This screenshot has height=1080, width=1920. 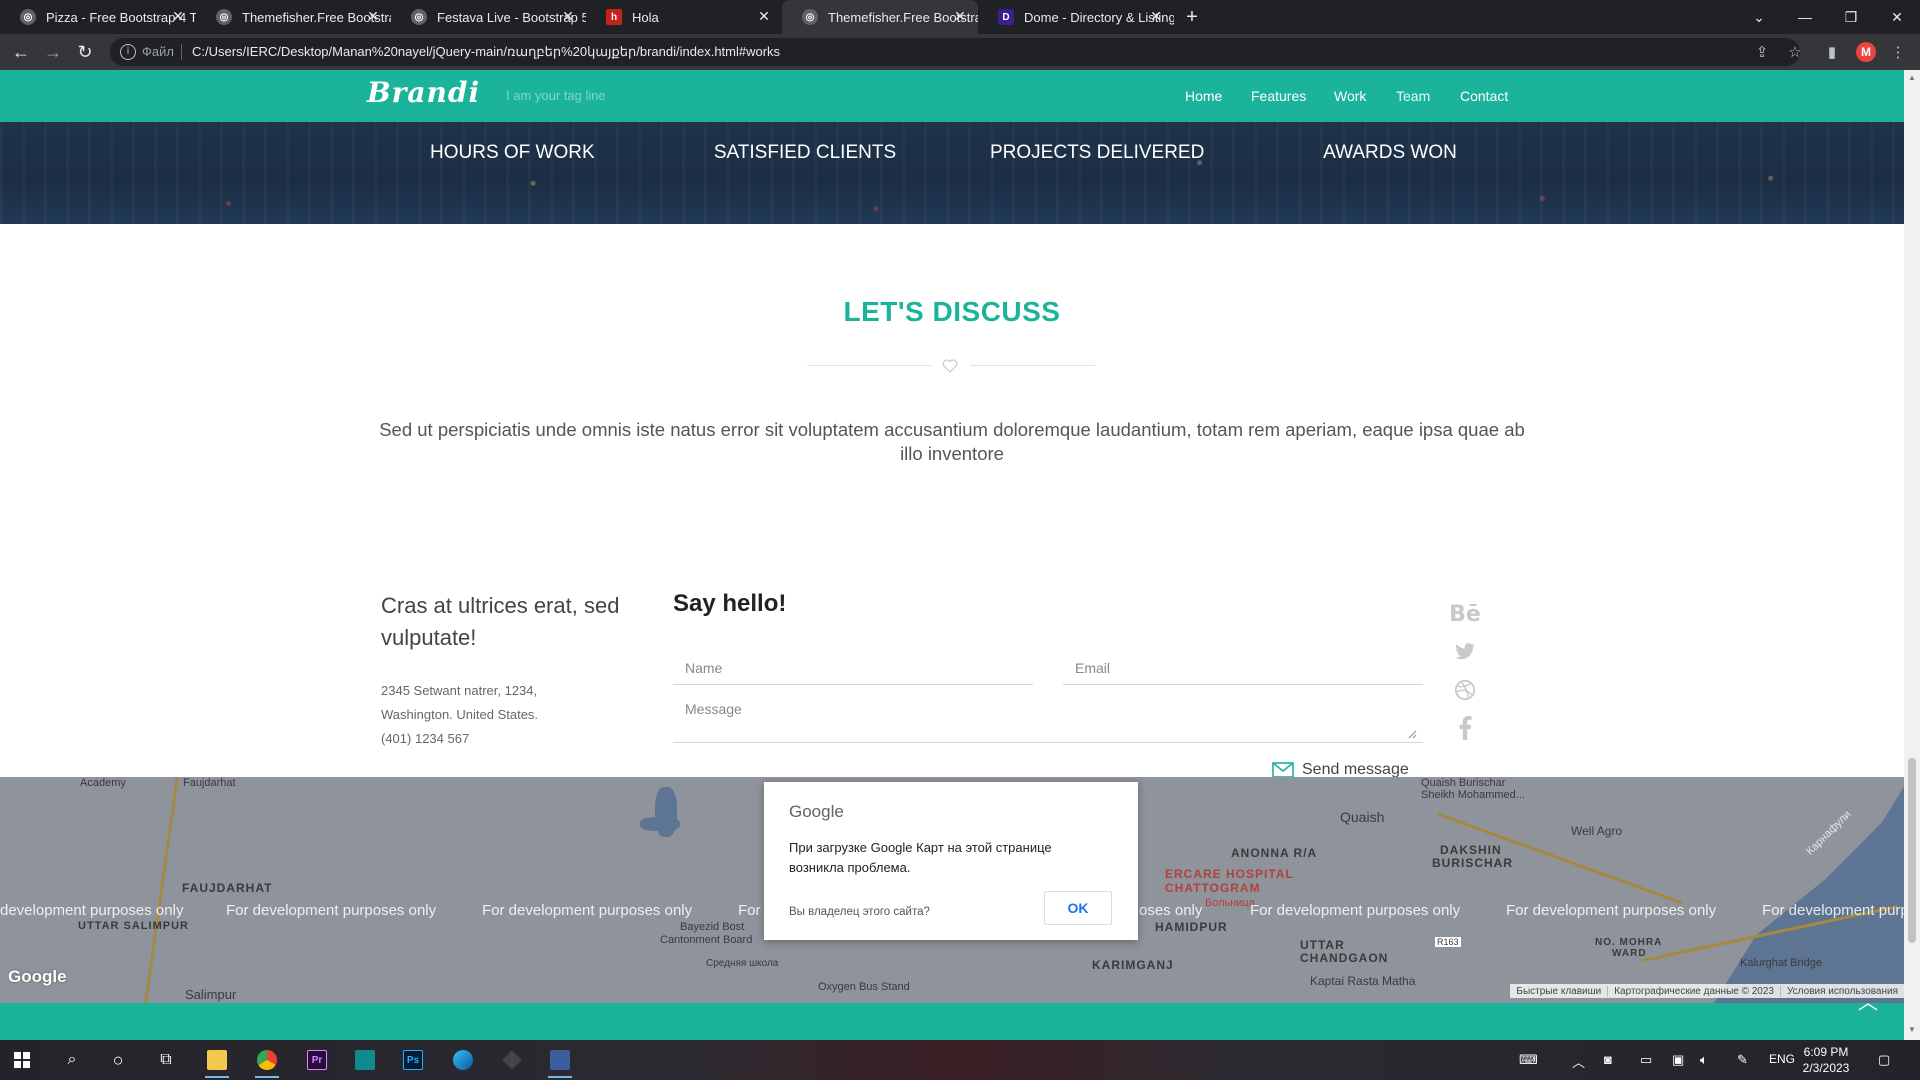 I want to click on bookmark-star-icon: ☆, so click(x=1795, y=52).